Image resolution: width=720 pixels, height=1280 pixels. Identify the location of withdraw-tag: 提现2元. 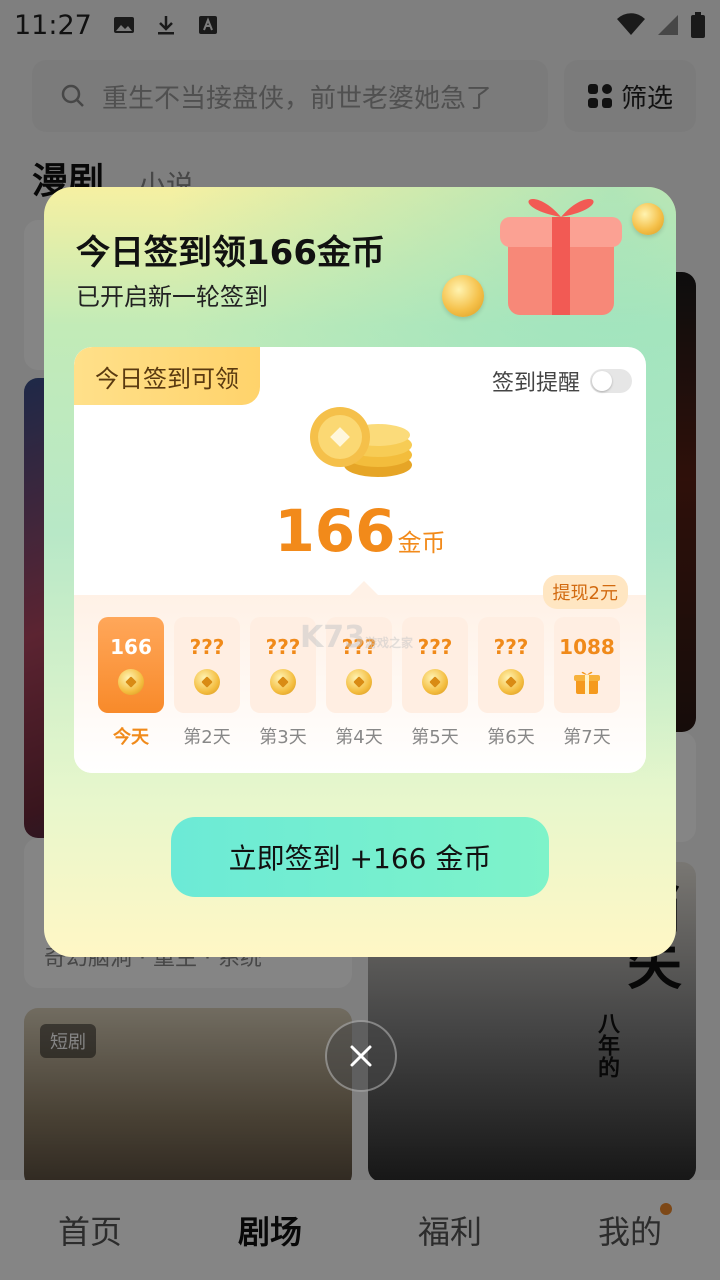
(585, 592).